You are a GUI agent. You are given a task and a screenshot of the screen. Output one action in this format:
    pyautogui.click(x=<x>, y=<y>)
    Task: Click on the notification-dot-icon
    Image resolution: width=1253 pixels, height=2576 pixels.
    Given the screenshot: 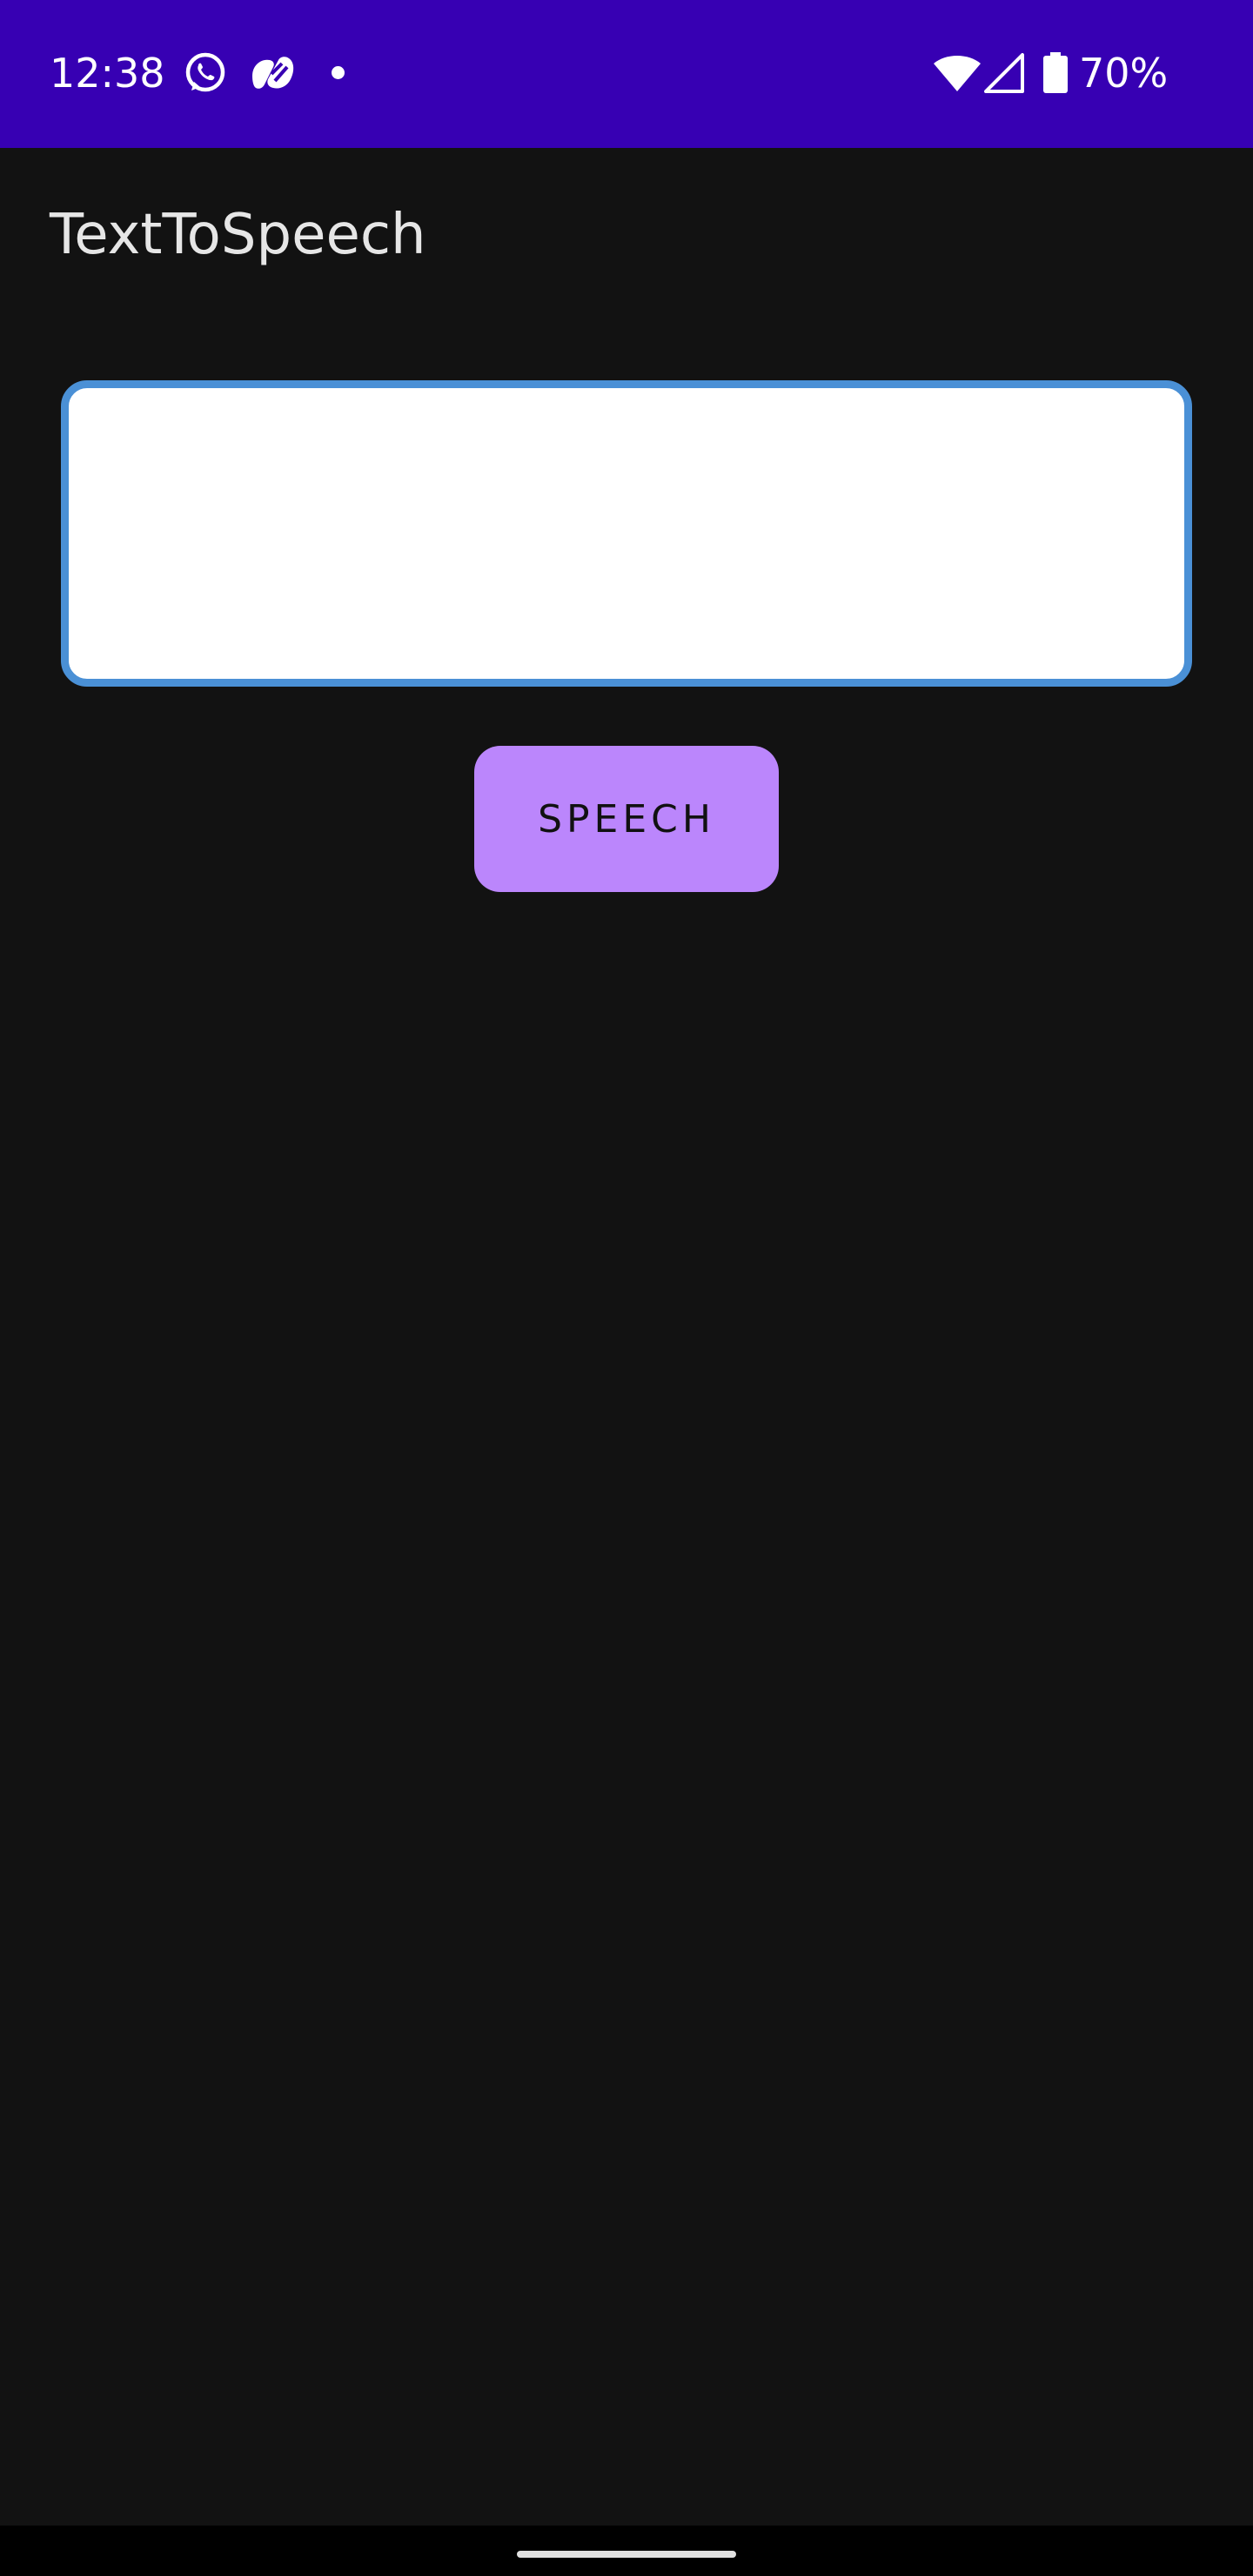 What is the action you would take?
    pyautogui.click(x=338, y=72)
    